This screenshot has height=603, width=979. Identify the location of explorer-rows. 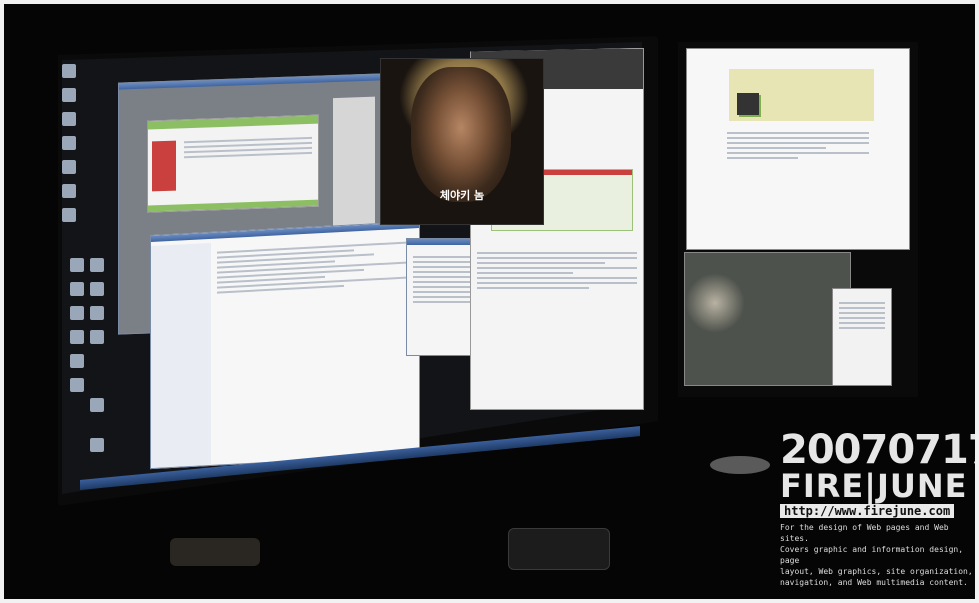
(862, 315).